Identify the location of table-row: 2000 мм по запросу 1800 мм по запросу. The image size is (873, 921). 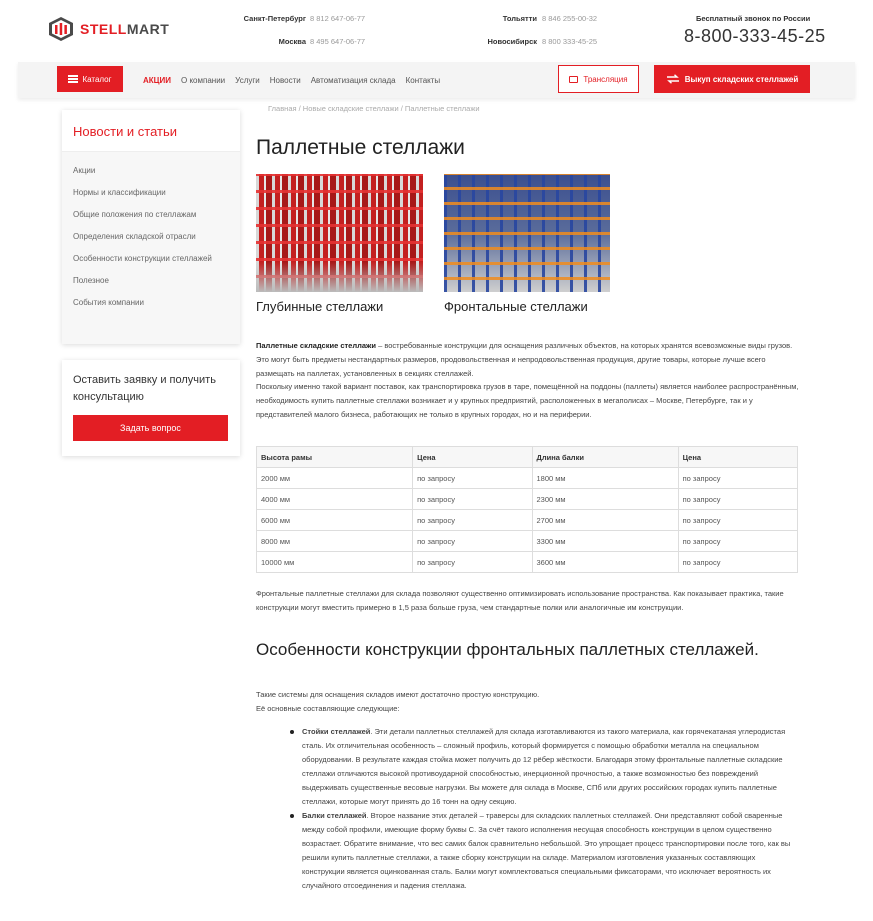
(527, 478).